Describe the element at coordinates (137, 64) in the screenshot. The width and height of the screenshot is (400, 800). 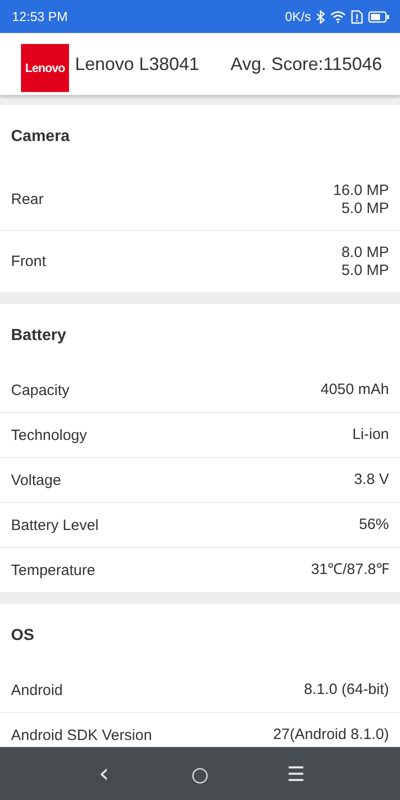
I see `device-name: Lenovo L38041` at that location.